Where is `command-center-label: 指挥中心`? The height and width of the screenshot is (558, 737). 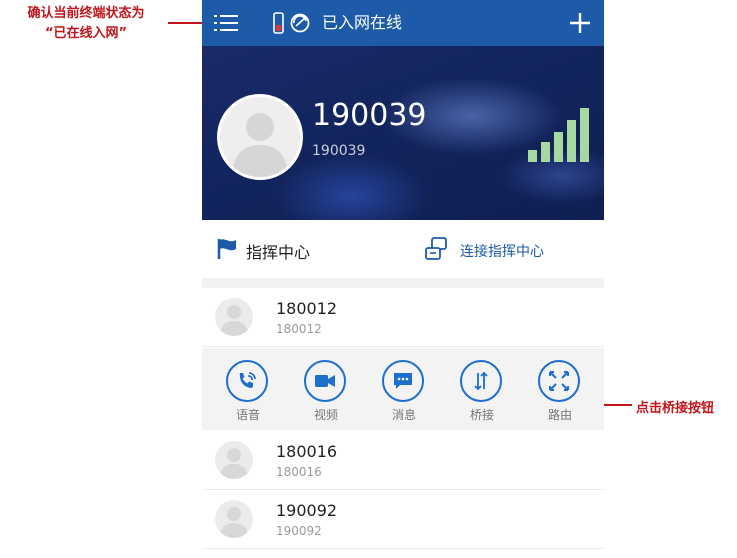 command-center-label: 指挥中心 is located at coordinates (278, 252).